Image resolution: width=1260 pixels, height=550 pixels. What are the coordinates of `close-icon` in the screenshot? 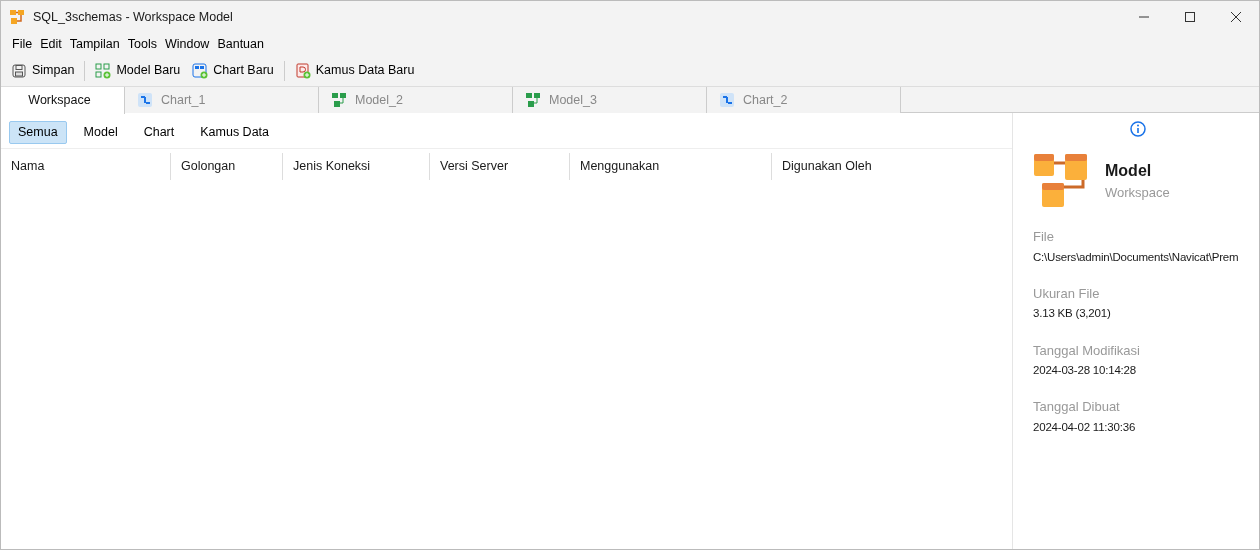 It's located at (1236, 17).